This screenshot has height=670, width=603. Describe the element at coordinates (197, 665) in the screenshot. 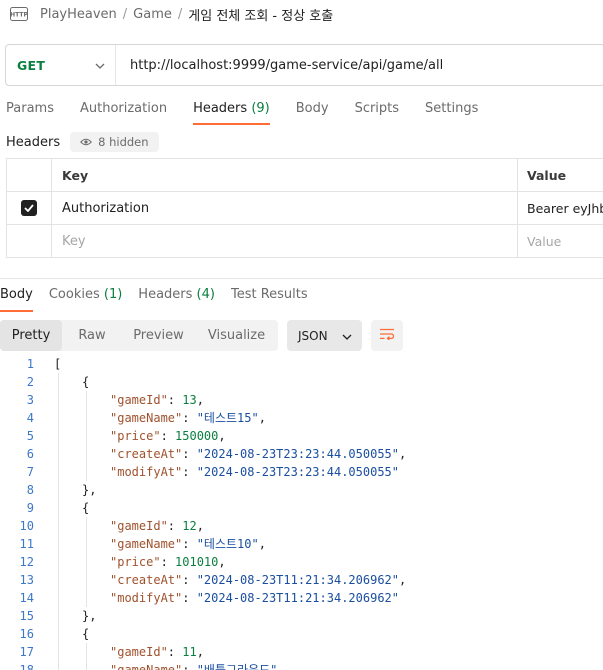

I see `code-text: "gameName": "배틀그라운드",` at that location.